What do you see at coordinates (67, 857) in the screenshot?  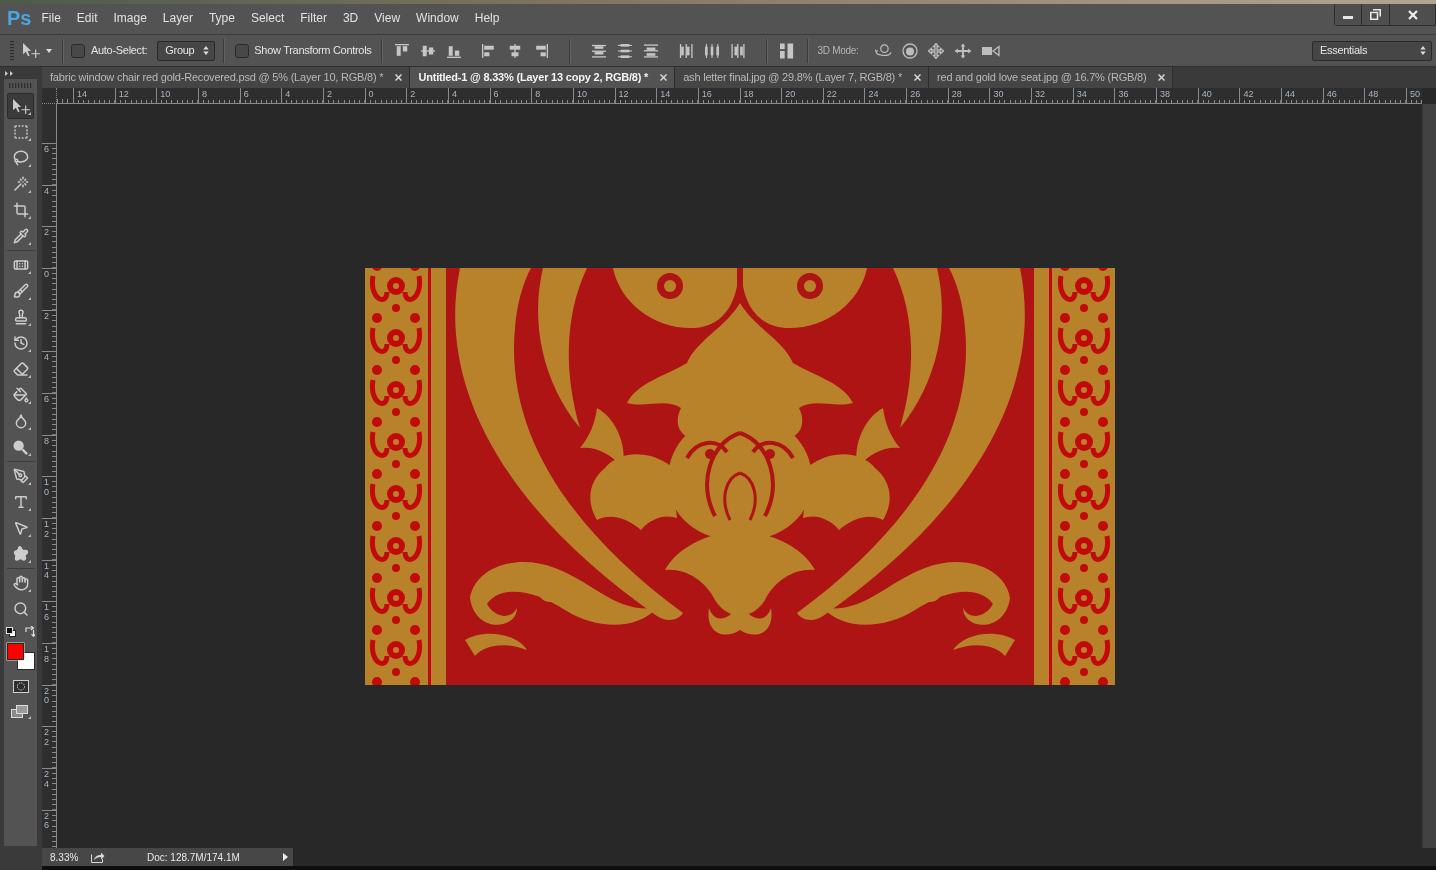 I see `zoom-field: 8.33%` at bounding box center [67, 857].